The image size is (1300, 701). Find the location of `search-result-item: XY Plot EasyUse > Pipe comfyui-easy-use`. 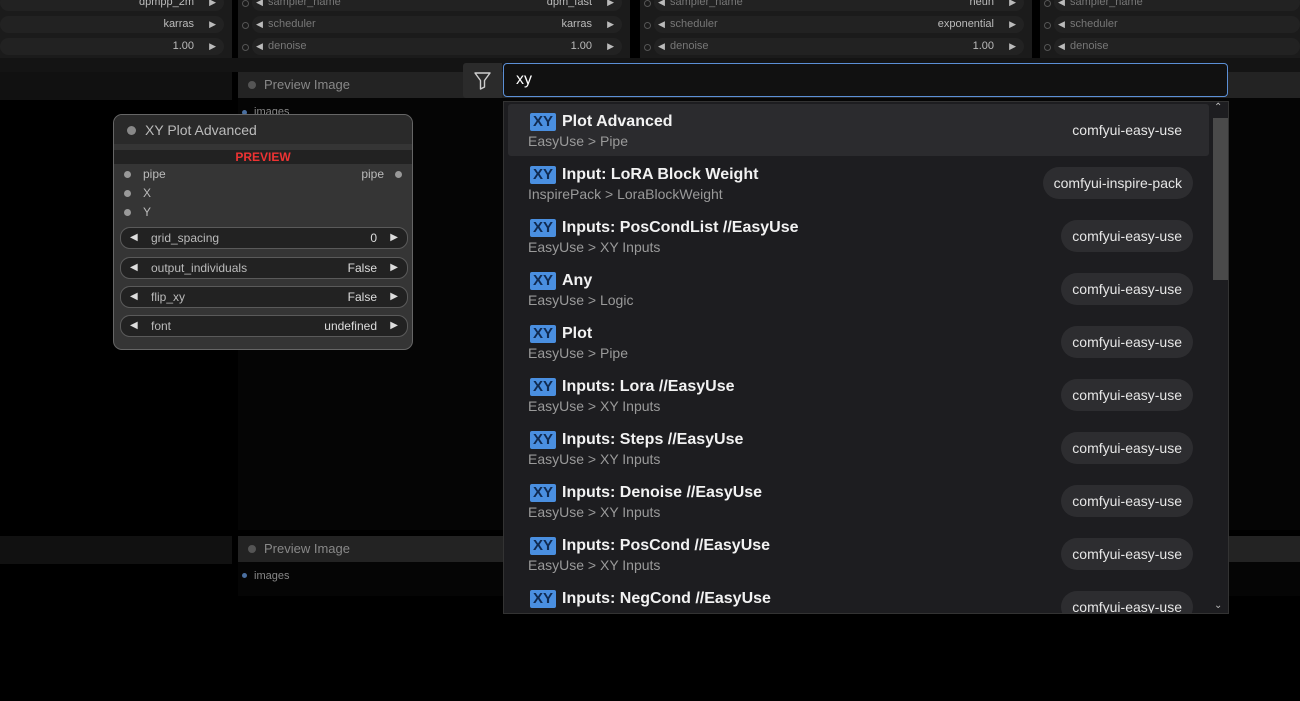

search-result-item: XY Plot EasyUse > Pipe comfyui-easy-use is located at coordinates (858, 342).